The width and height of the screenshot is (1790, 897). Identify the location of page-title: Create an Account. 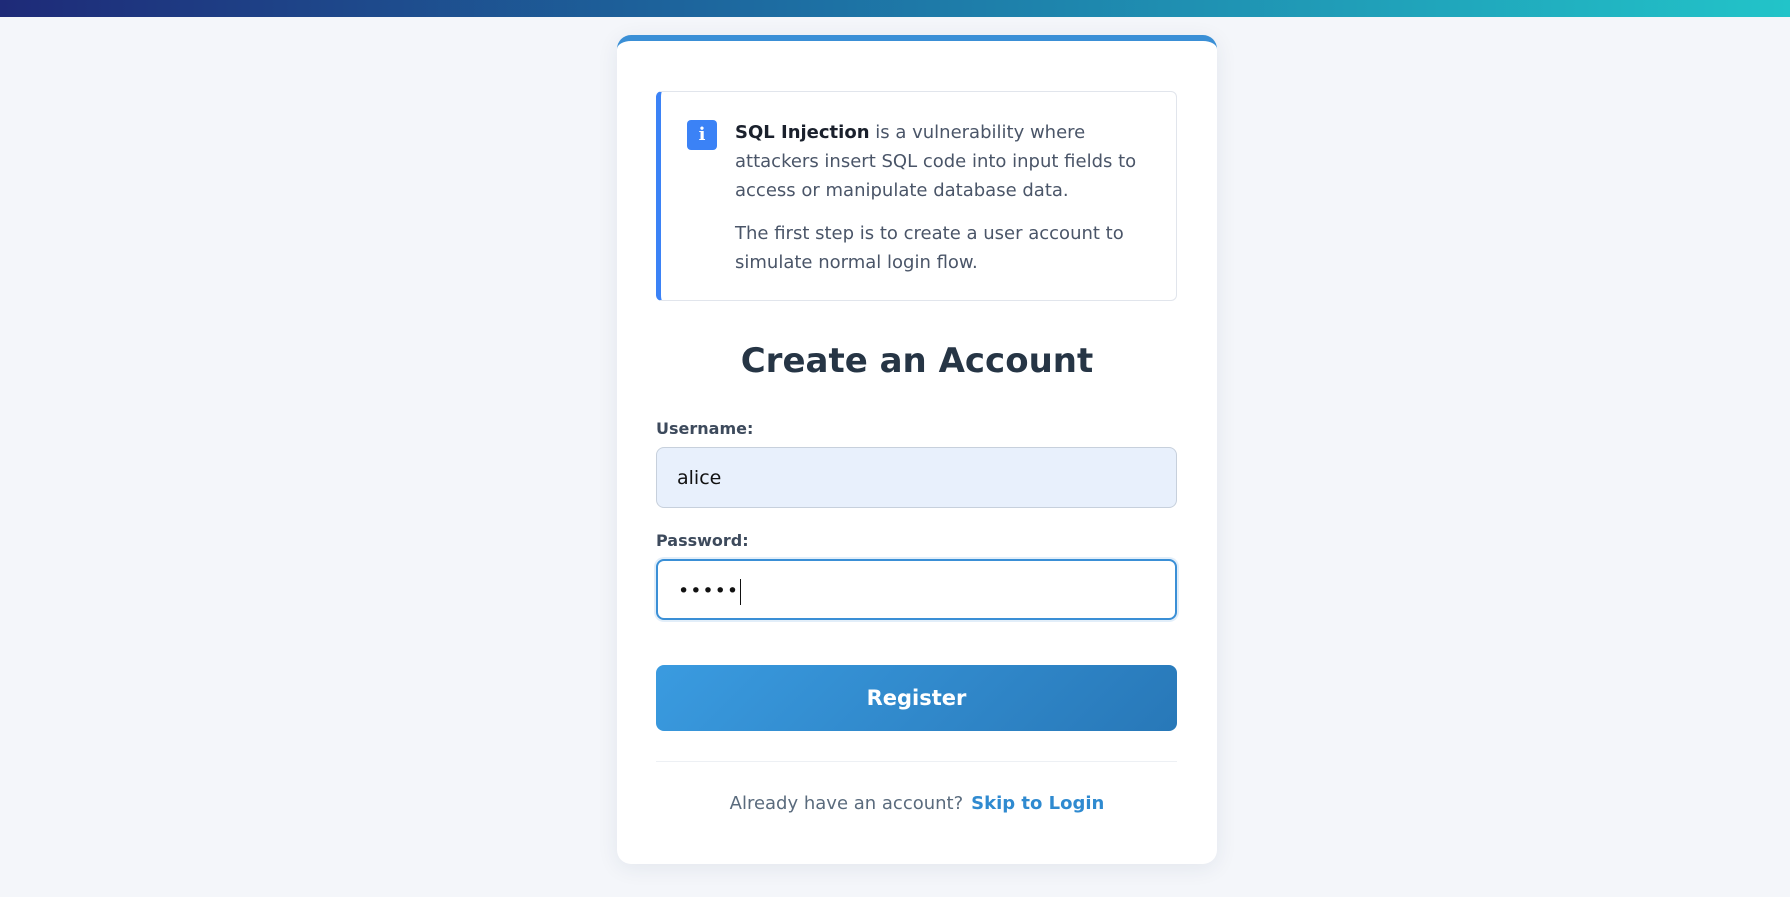
(917, 361).